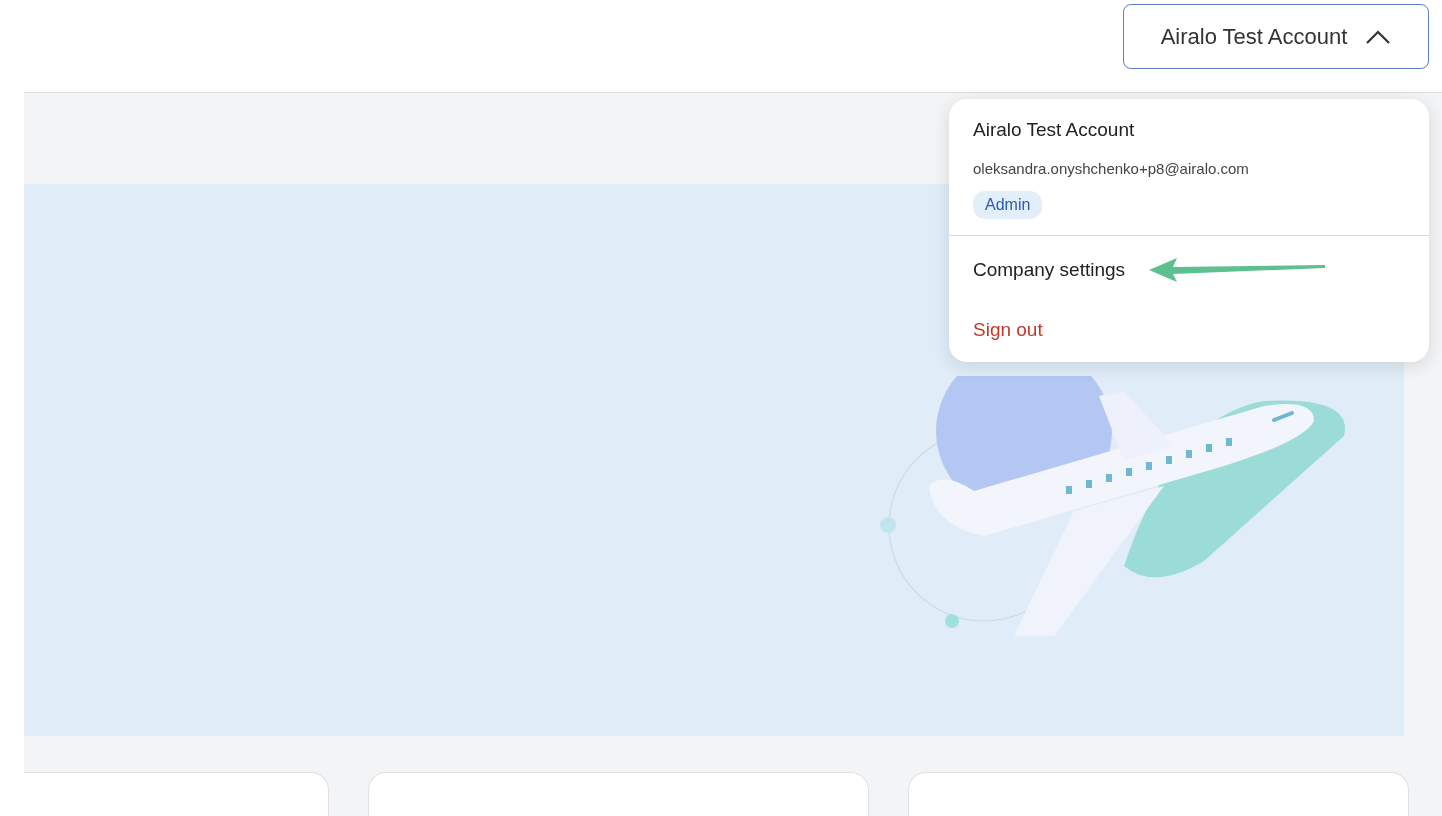 The image size is (1442, 816). Describe the element at coordinates (1237, 270) in the screenshot. I see `arrow-annotation-icon` at that location.